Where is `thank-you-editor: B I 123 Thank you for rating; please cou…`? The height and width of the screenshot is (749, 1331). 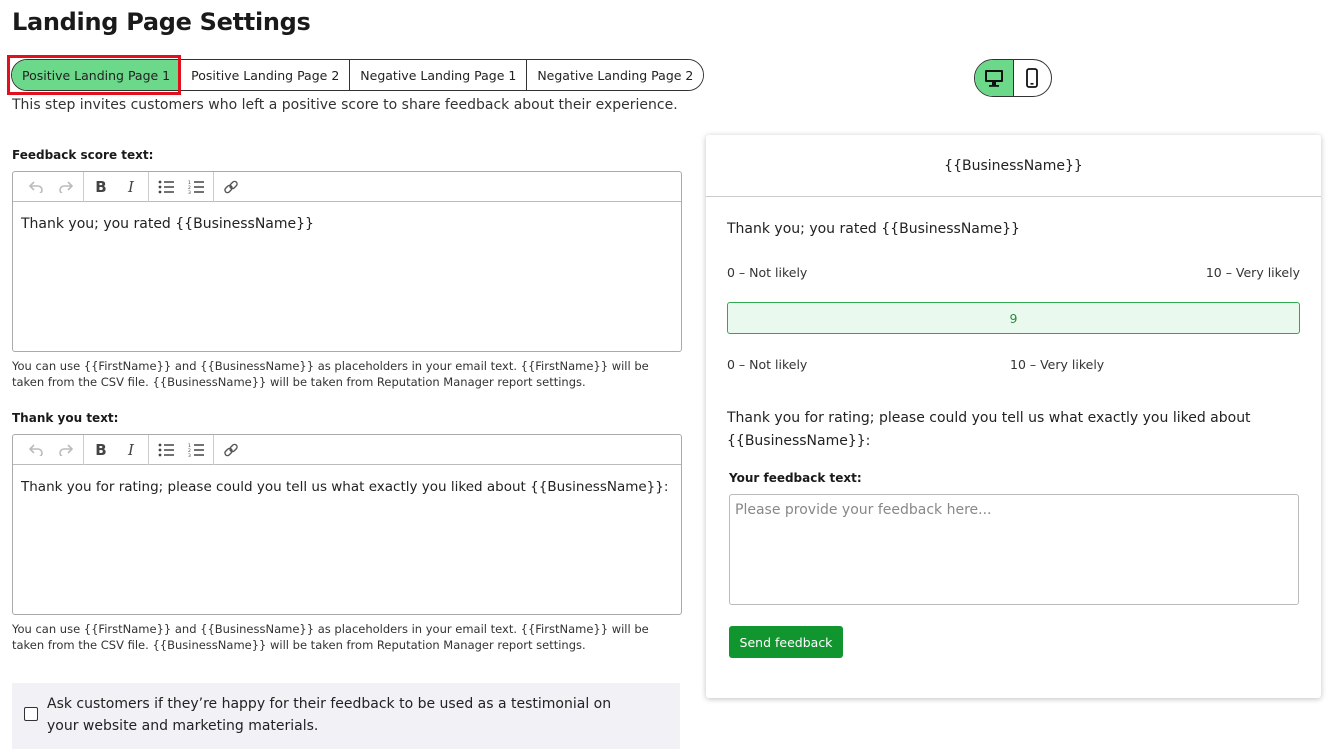
thank-you-editor: B I 123 Thank you for rating; please cou… is located at coordinates (347, 524).